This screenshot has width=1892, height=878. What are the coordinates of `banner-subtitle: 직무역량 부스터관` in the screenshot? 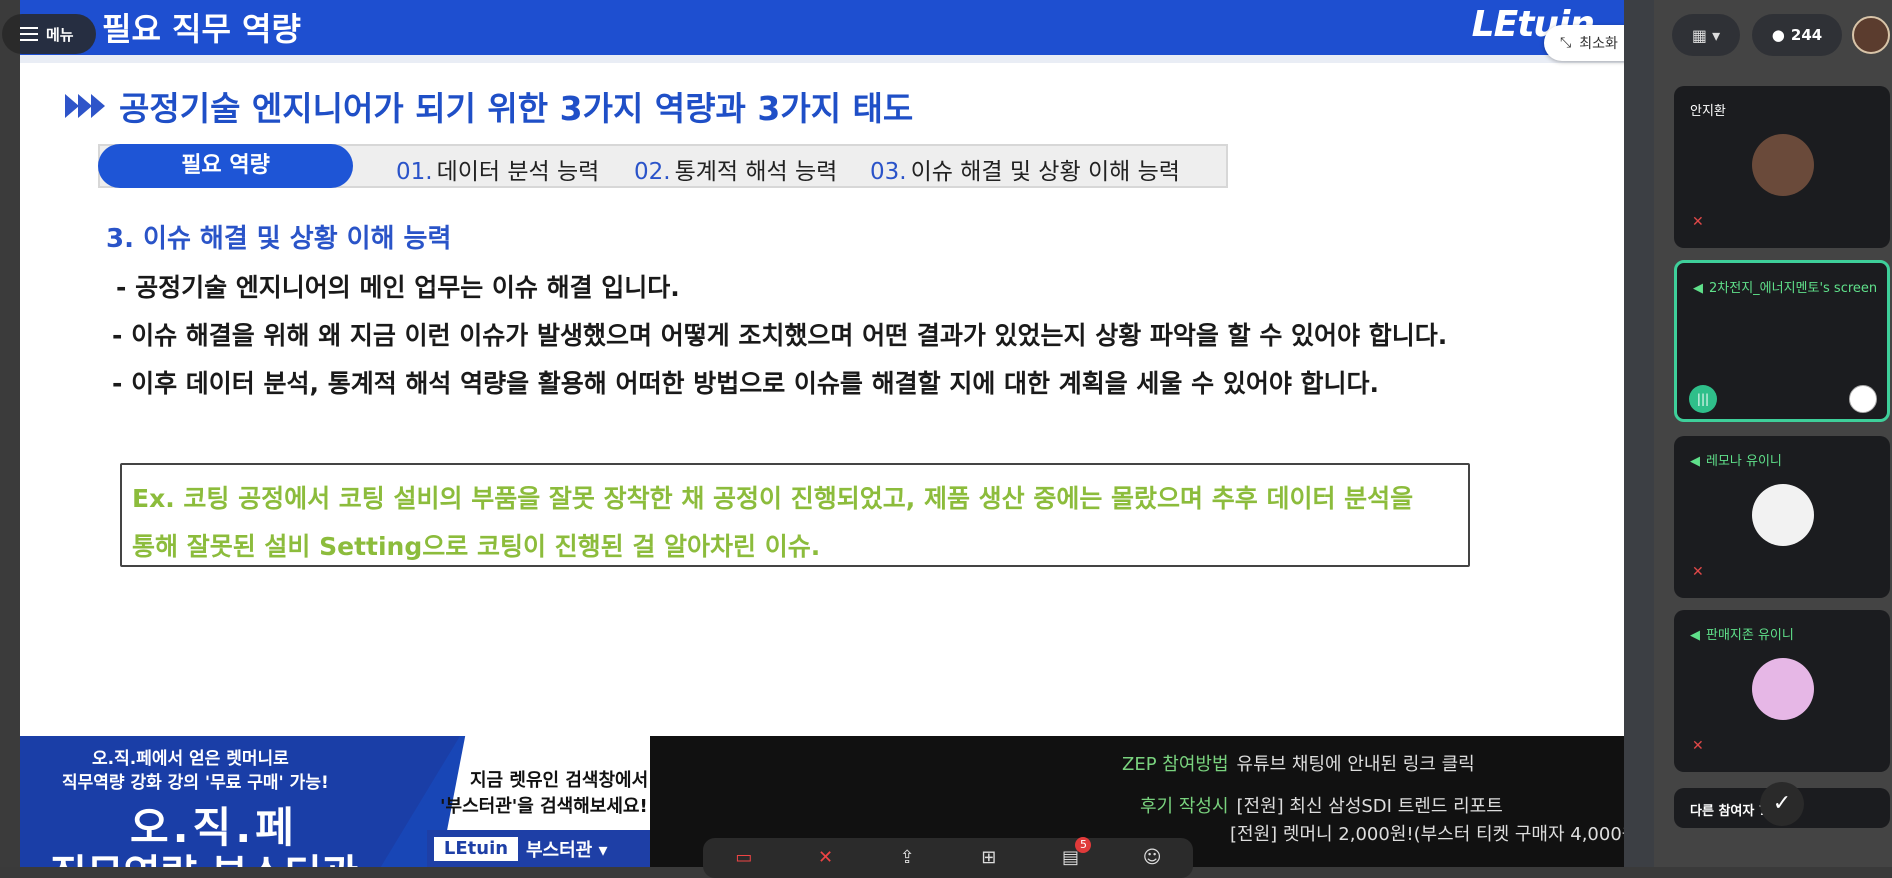 It's located at (204, 854).